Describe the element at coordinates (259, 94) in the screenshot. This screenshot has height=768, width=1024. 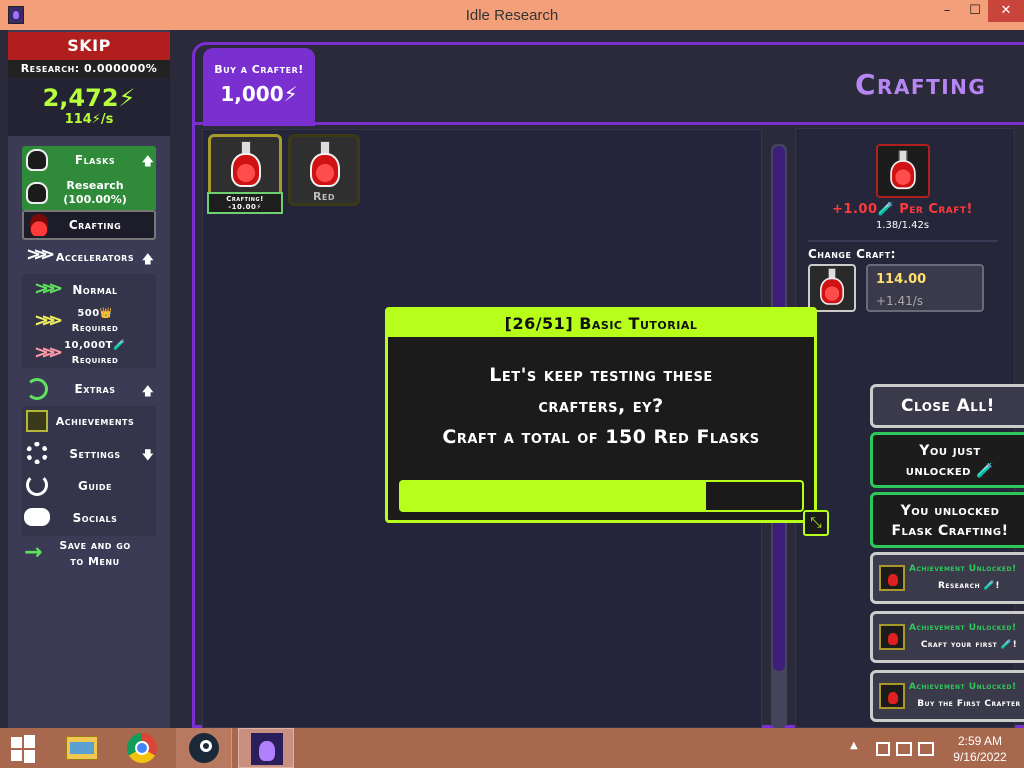
I see `buy-crafter-price: 1,000⚡` at that location.